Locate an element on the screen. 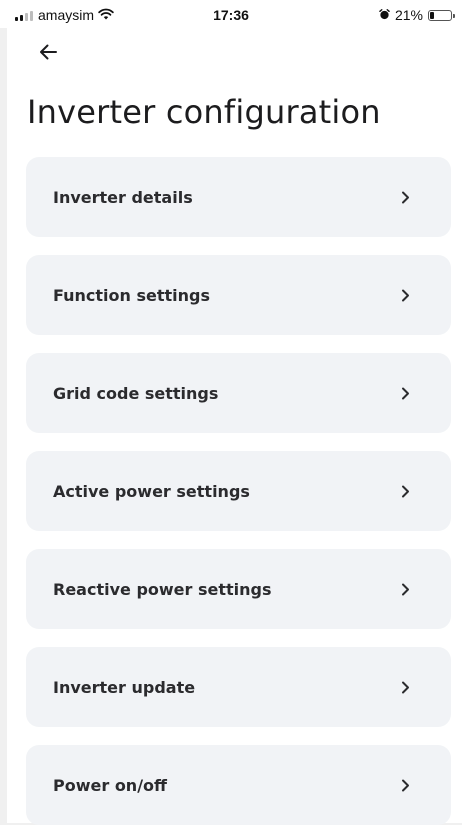 This screenshot has height=825, width=462. battery-icon is located at coordinates (441, 15).